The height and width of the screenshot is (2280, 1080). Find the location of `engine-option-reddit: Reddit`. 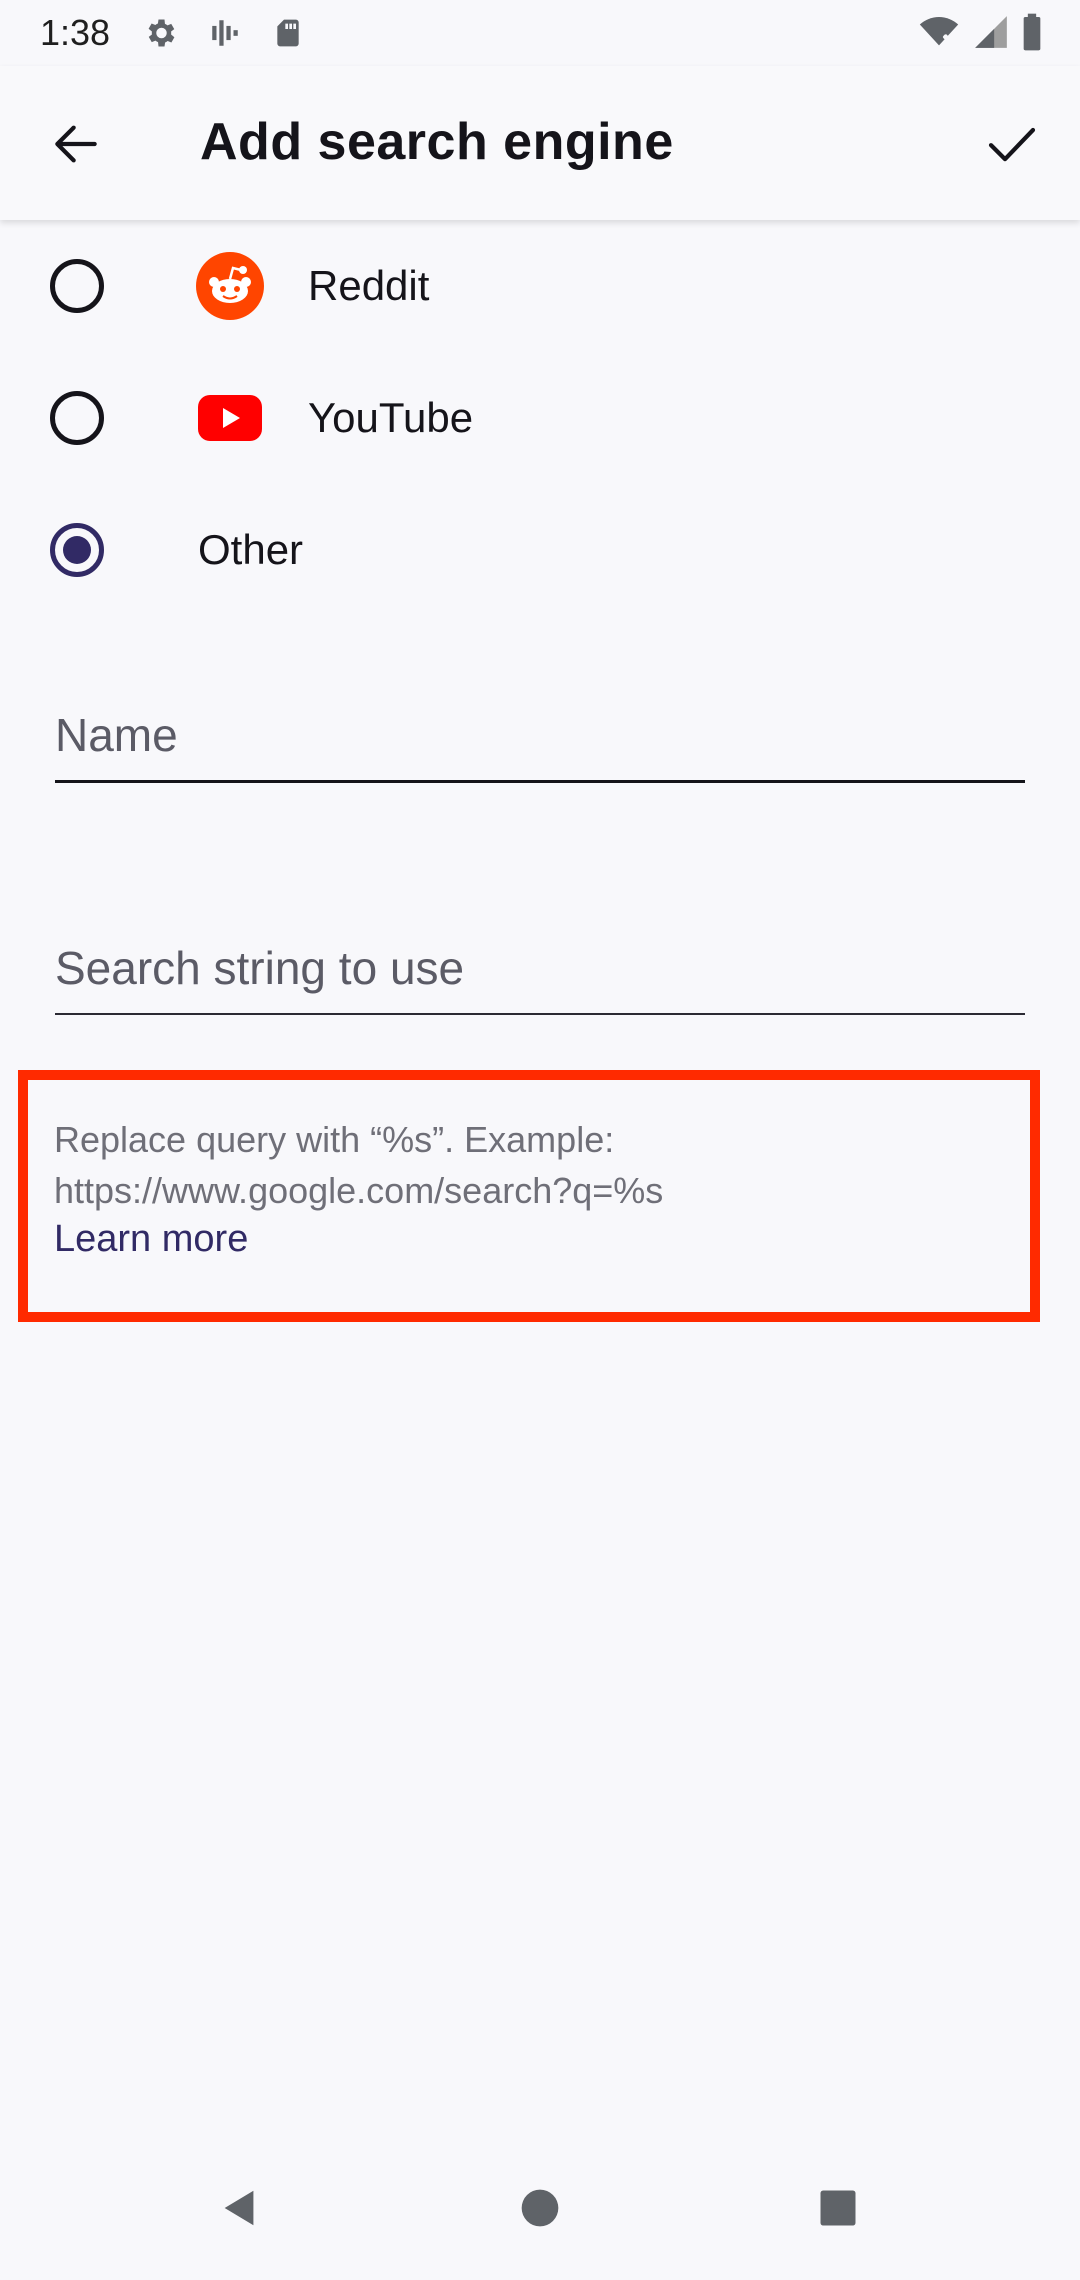

engine-option-reddit: Reddit is located at coordinates (540, 286).